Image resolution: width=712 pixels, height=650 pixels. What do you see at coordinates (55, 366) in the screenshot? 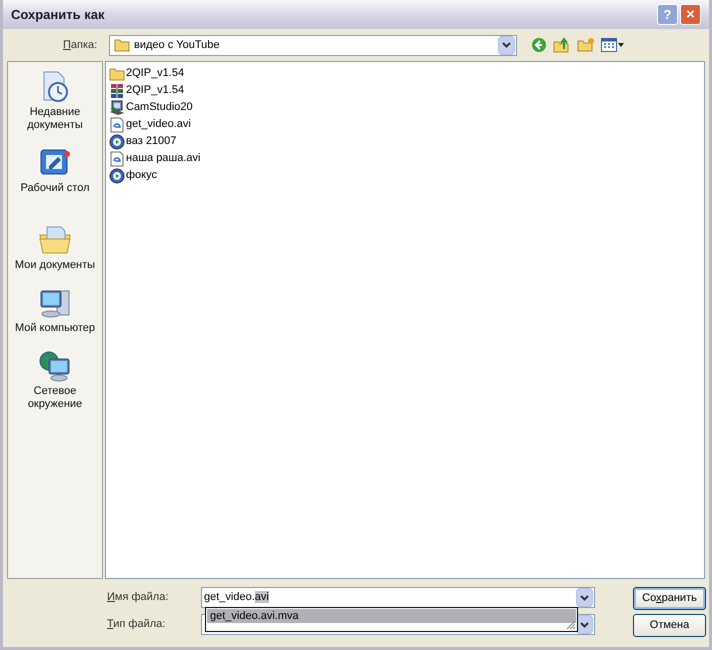
I see `network-computer-icon` at bounding box center [55, 366].